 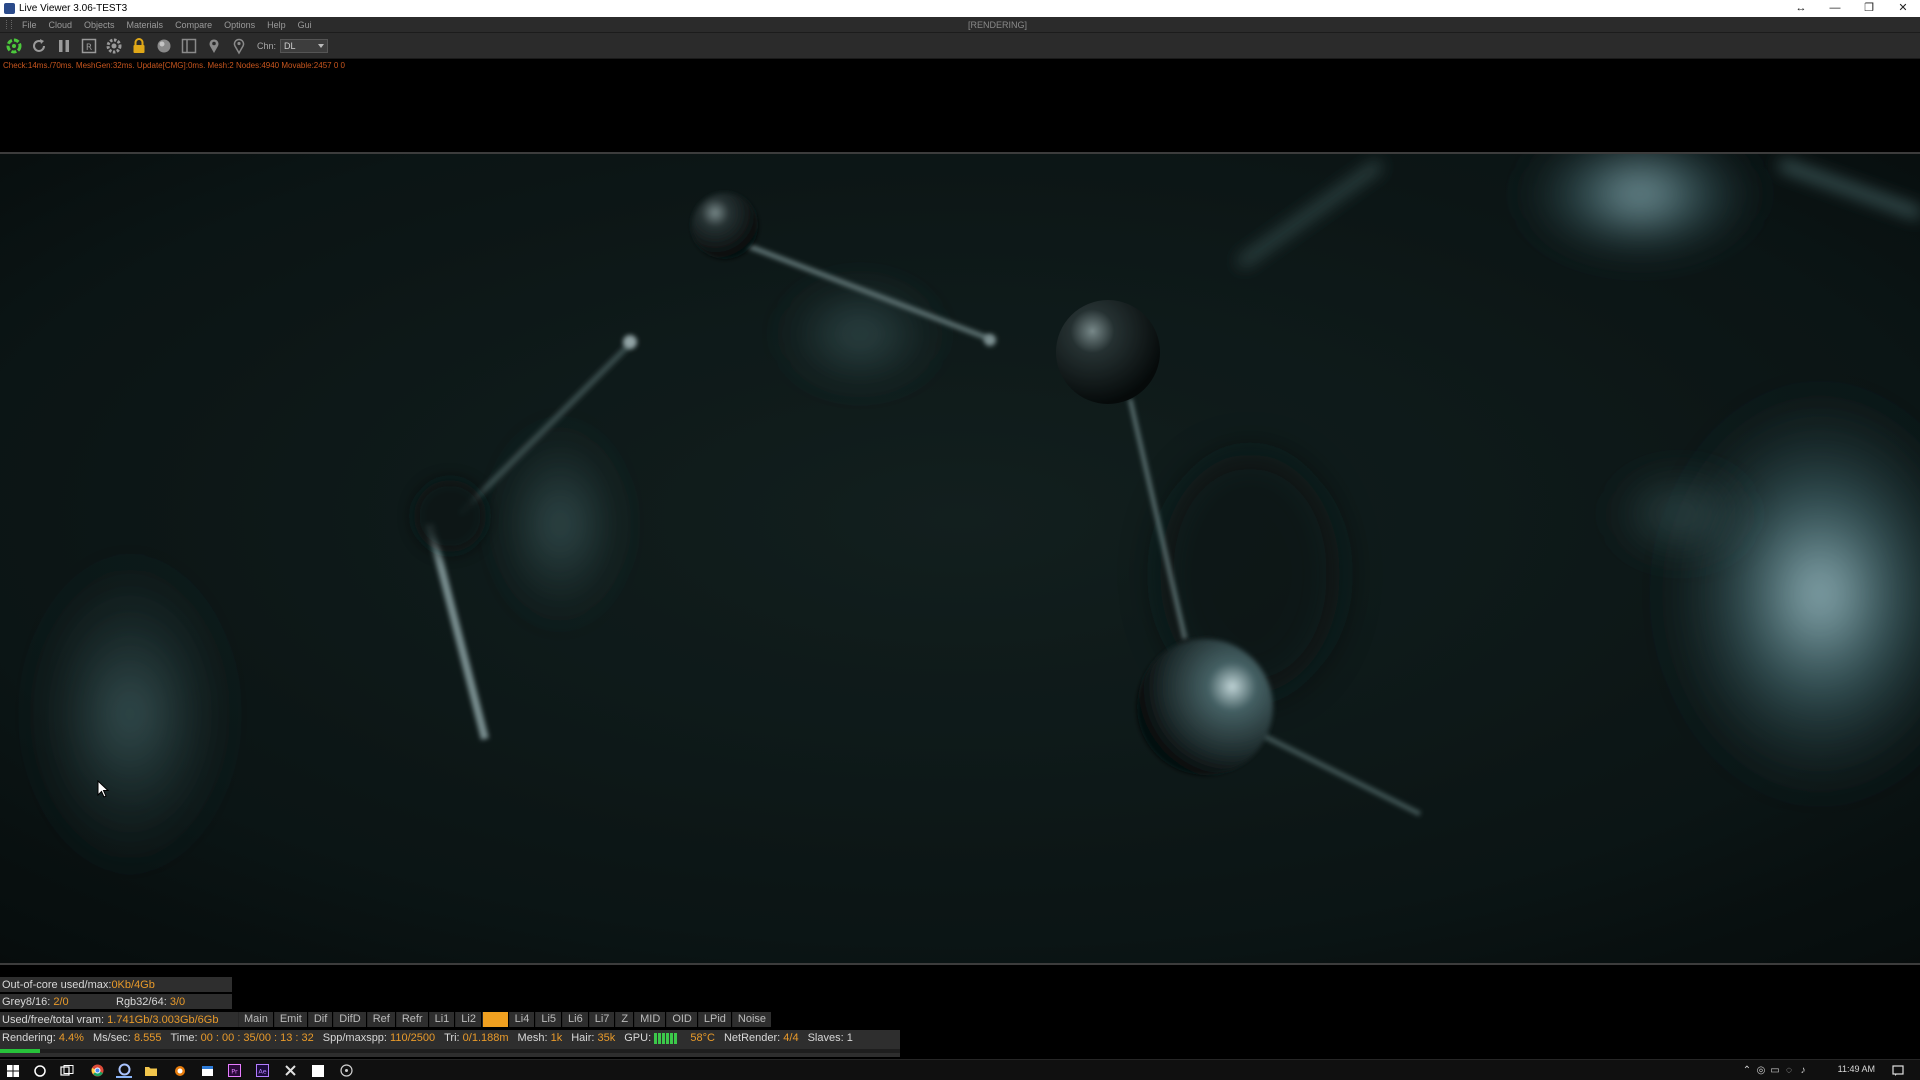 I want to click on pin-outline-icon, so click(x=239, y=46).